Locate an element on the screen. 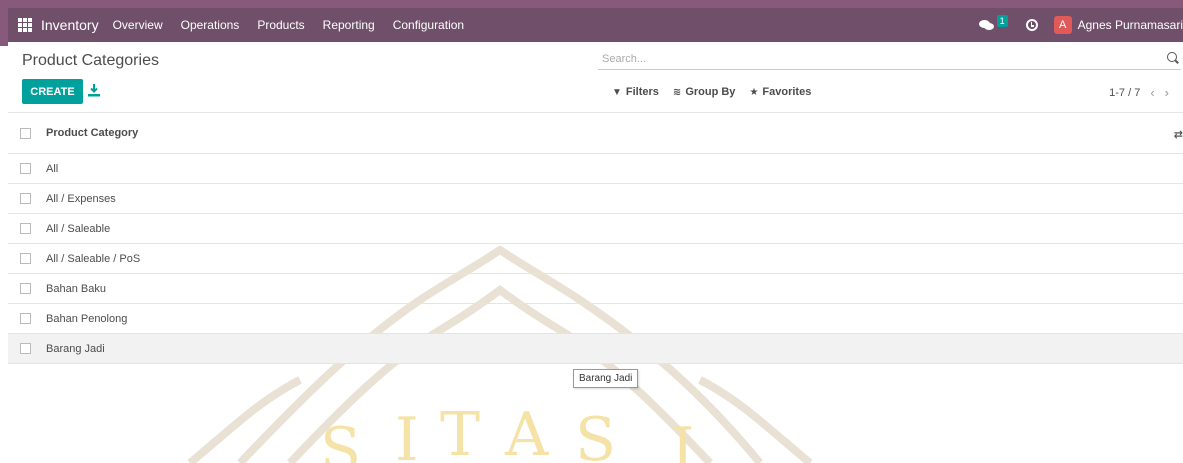 The width and height of the screenshot is (1183, 463). table-row: All / Saleable is located at coordinates (595, 229).